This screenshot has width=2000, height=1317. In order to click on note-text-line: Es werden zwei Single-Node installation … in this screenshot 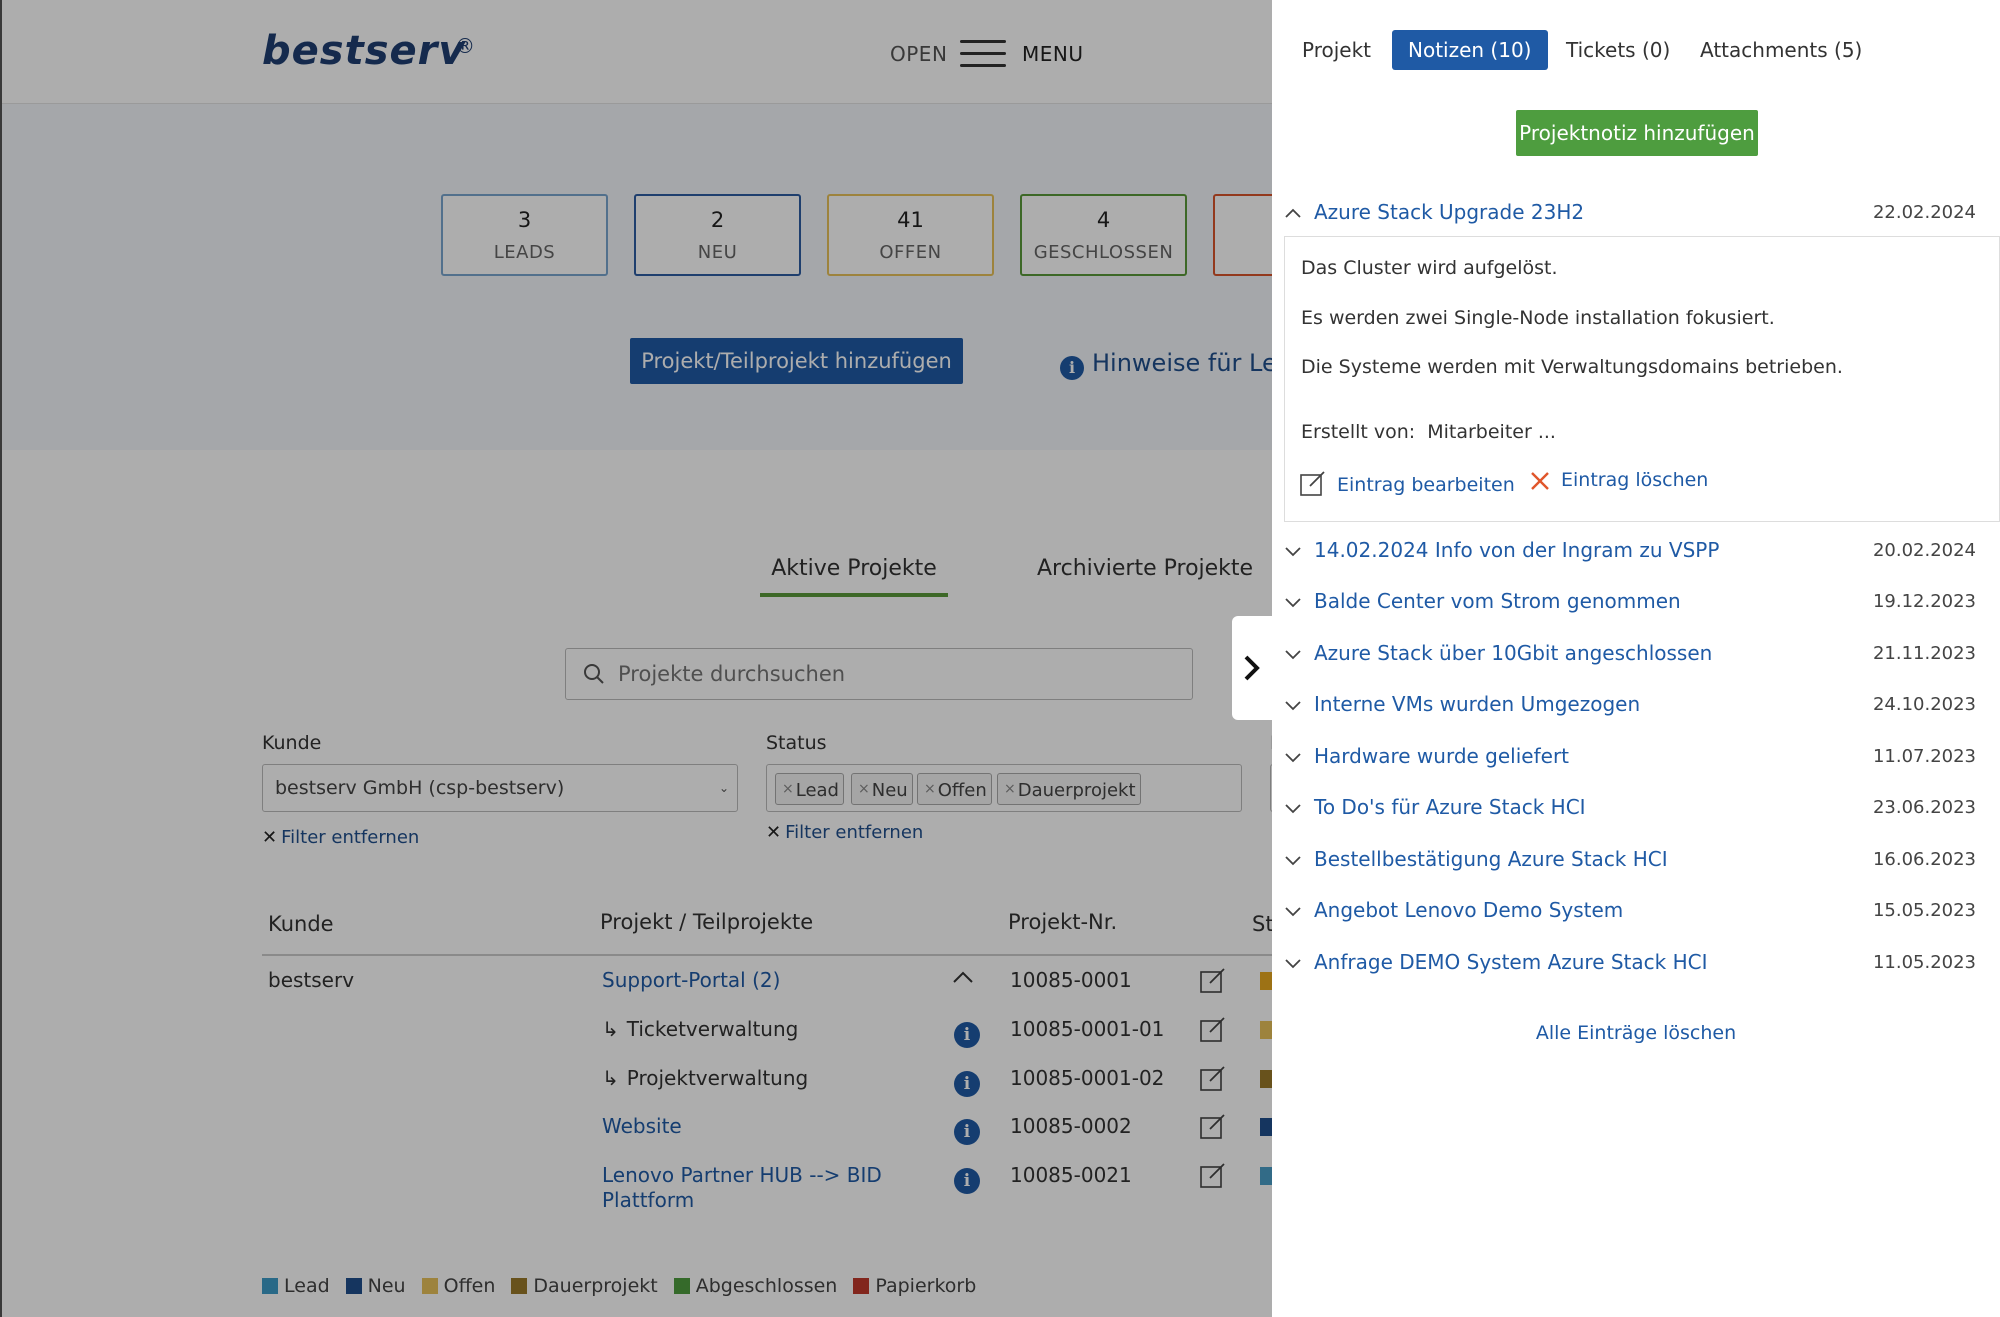, I will do `click(1538, 318)`.